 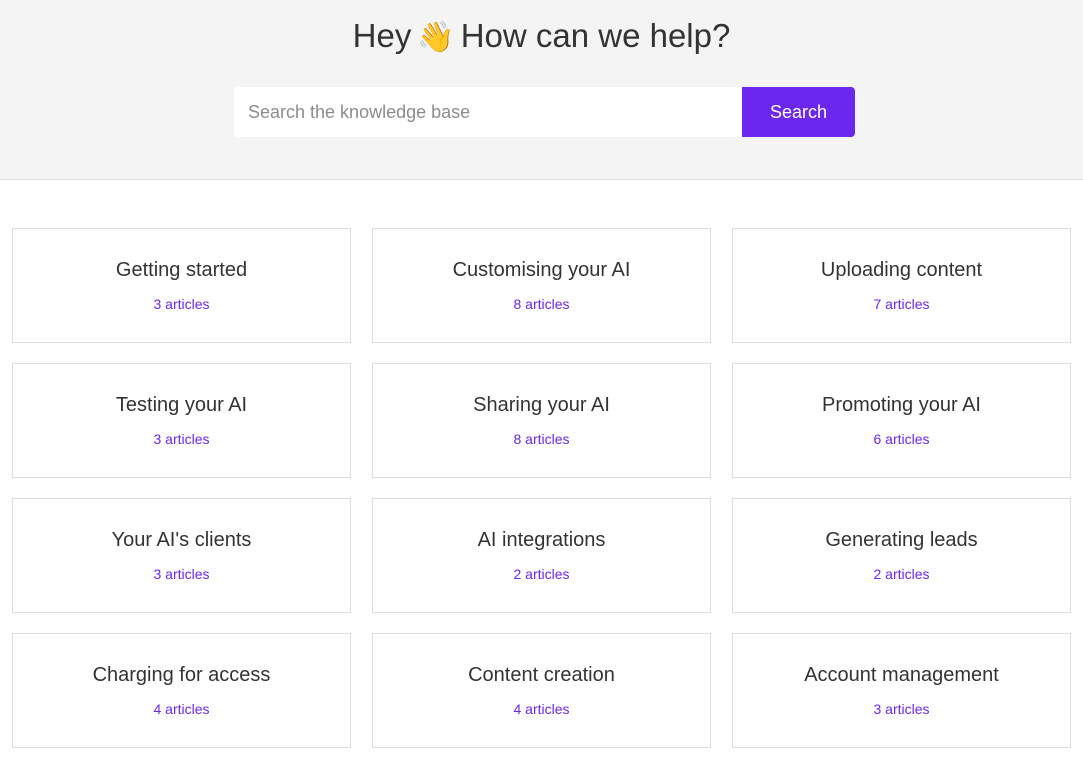 What do you see at coordinates (181, 675) in the screenshot?
I see `category-title: Charging for access` at bounding box center [181, 675].